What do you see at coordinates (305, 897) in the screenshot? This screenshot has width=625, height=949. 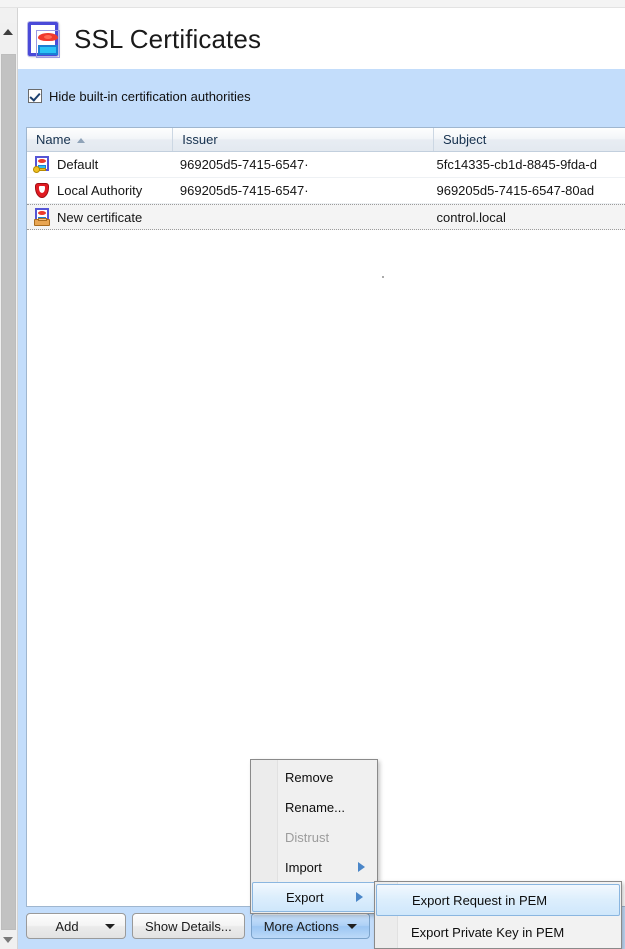 I see `menu-item-export-label: Export` at bounding box center [305, 897].